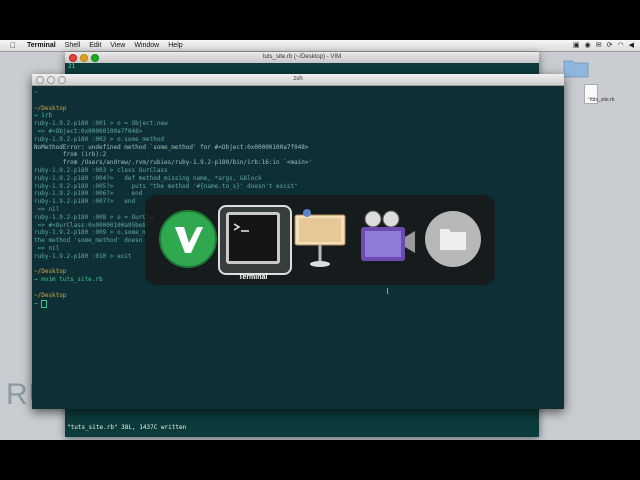  I want to click on vim-title-bar: tuts_site.rb (~/Desktop) - VIM, so click(302, 57).